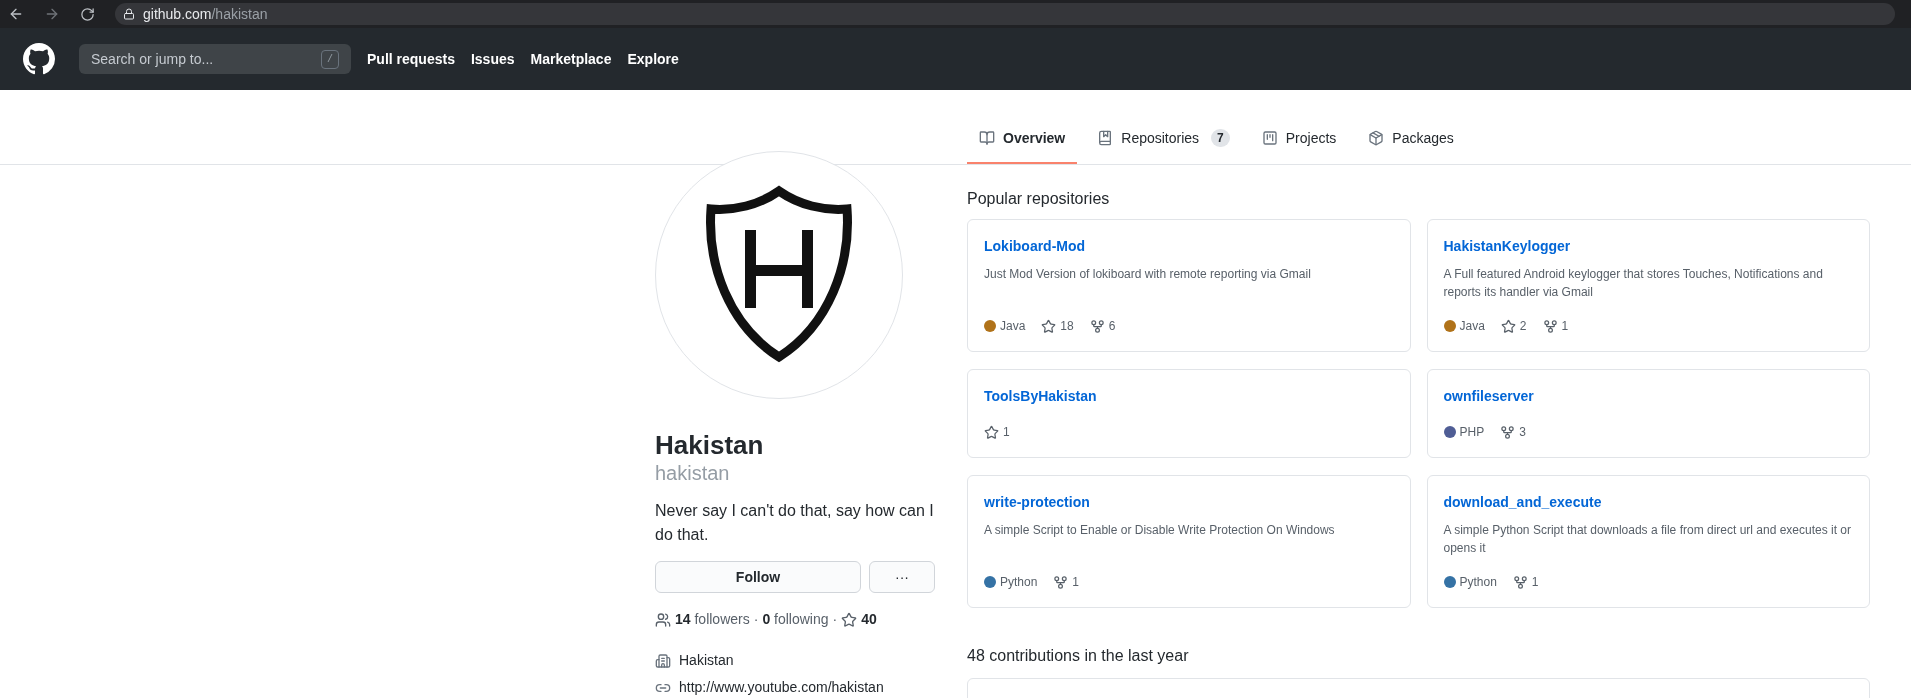 Image resolution: width=1911 pixels, height=698 pixels. Describe the element at coordinates (205, 14) in the screenshot. I see `url-text: github.com/hakistan` at that location.